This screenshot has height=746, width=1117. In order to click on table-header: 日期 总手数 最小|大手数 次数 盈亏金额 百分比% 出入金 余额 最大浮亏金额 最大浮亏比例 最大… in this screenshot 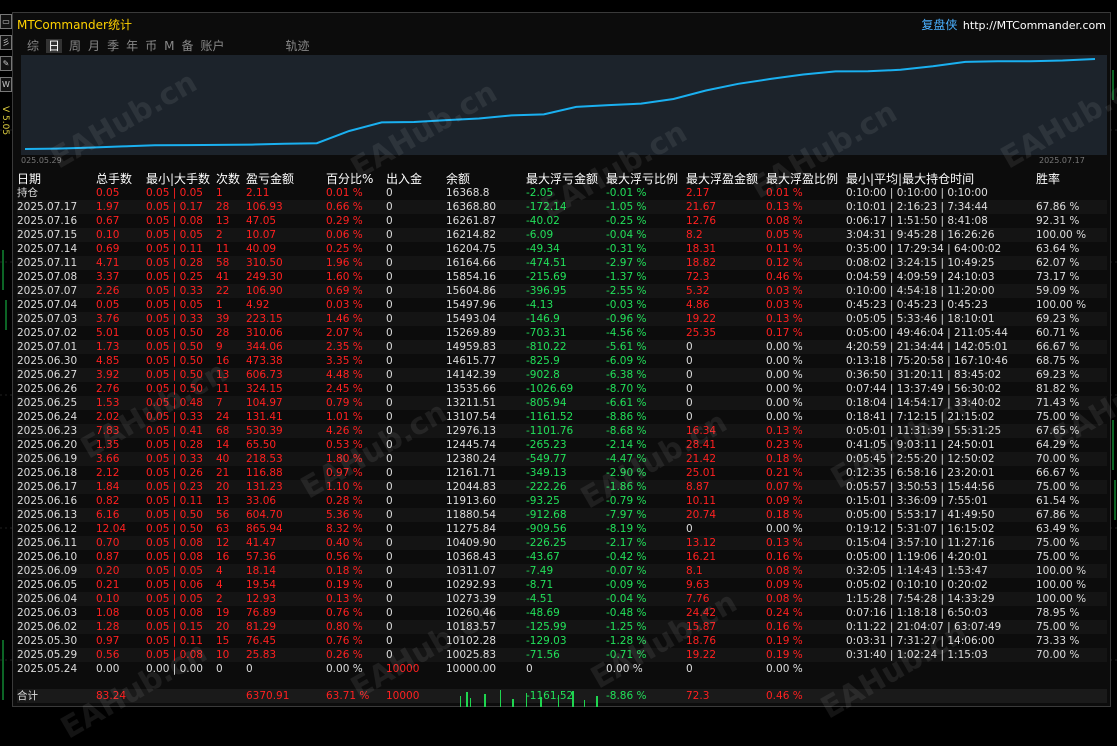, I will do `click(562, 179)`.